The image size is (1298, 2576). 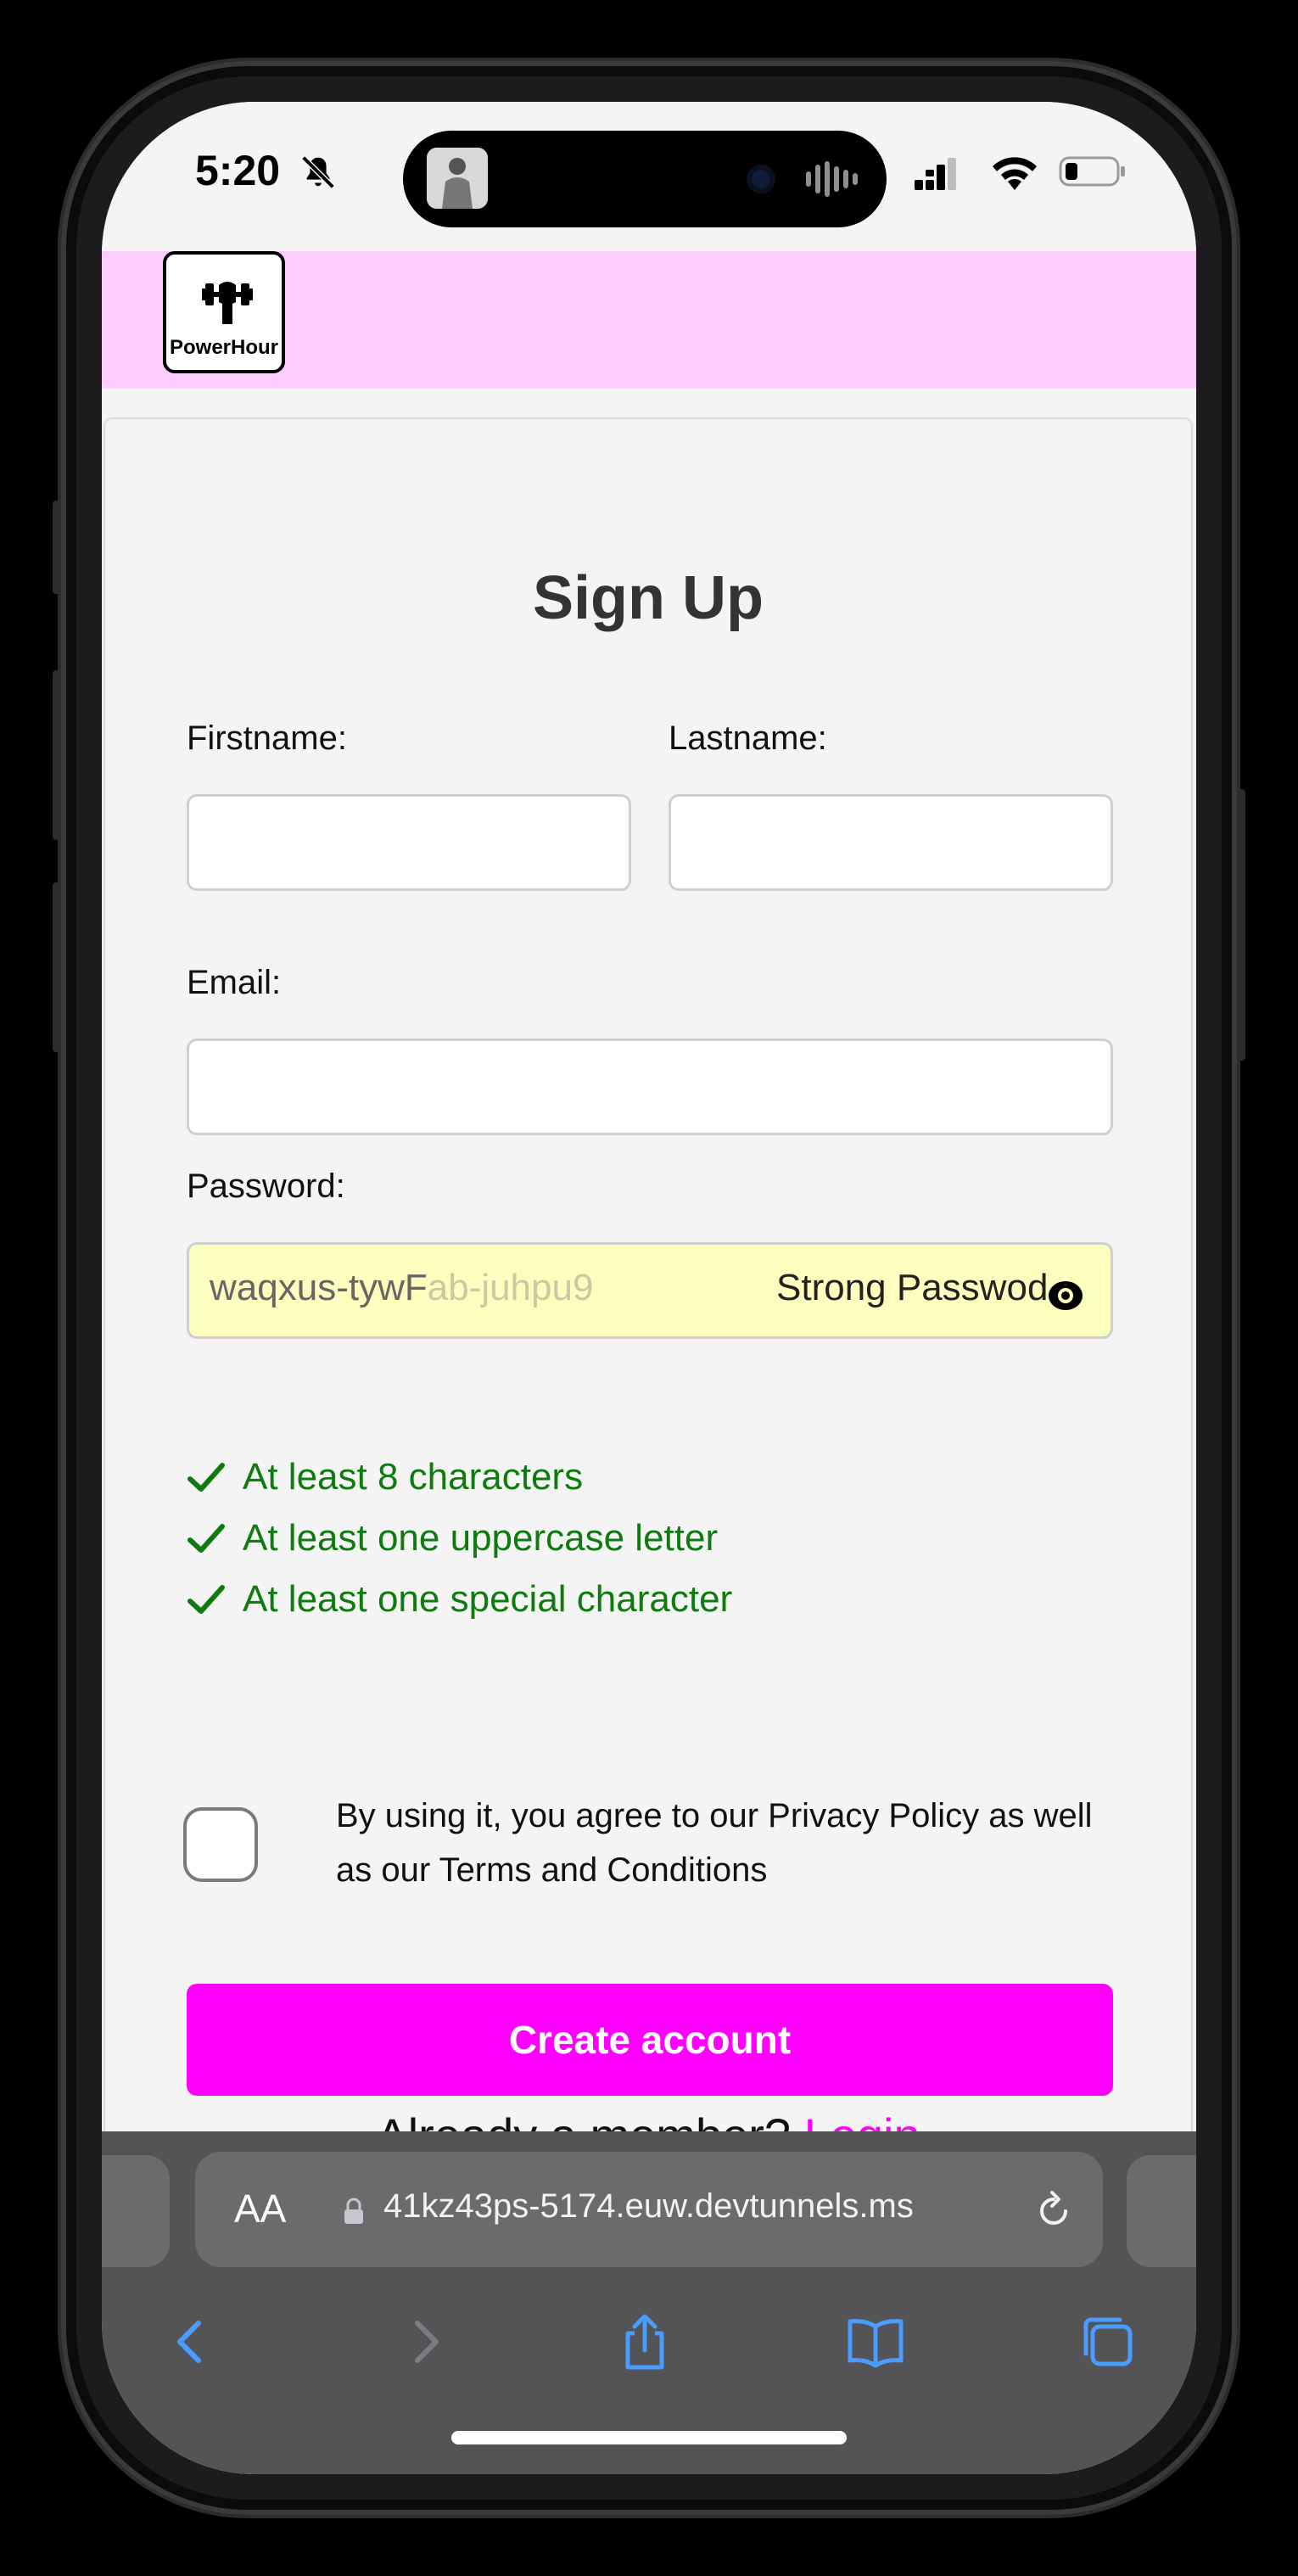 I want to click on password-label: Password:, so click(x=266, y=1186).